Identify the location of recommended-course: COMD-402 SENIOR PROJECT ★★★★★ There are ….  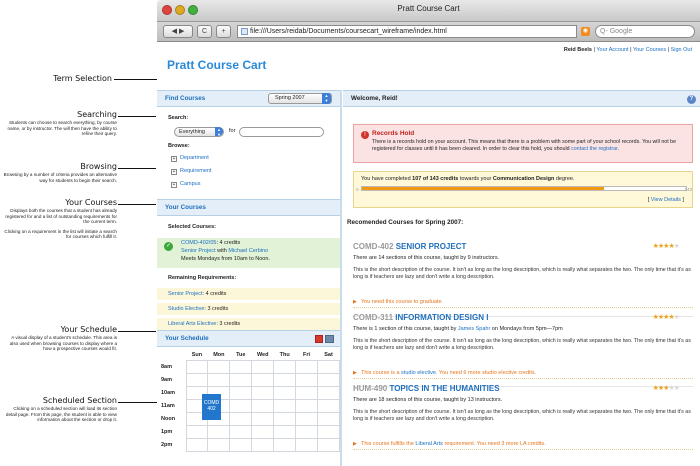
(523, 277).